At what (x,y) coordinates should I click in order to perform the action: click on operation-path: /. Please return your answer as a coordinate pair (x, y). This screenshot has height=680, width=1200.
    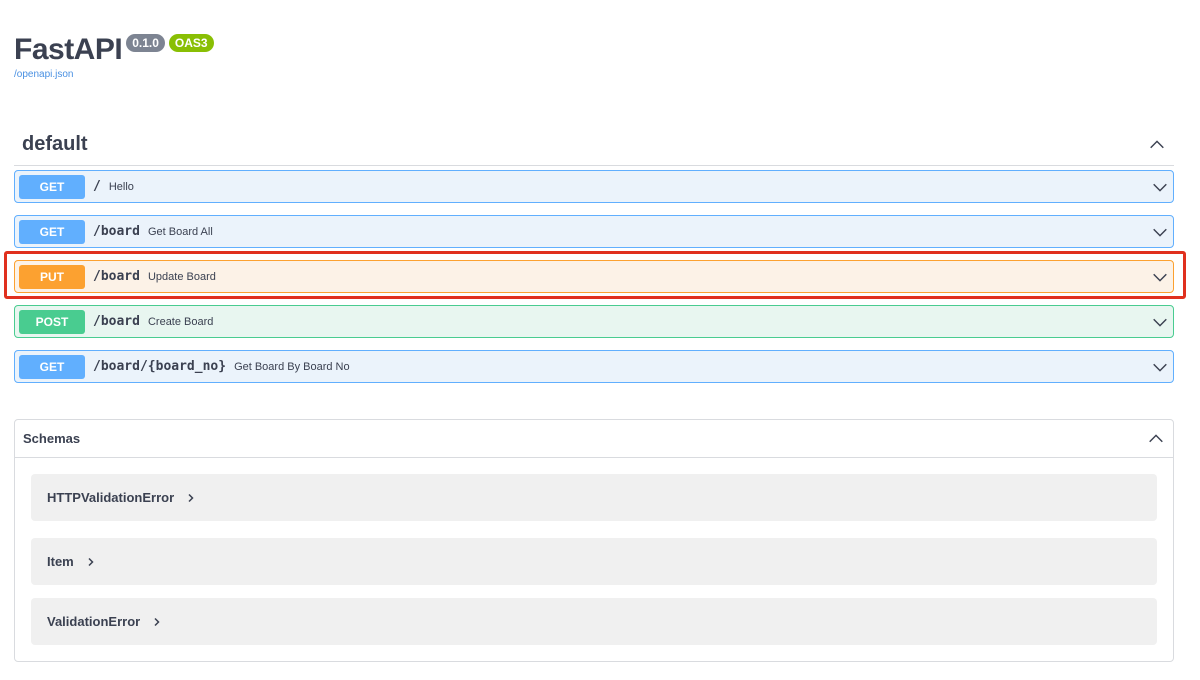
    Looking at the image, I should click on (97, 186).